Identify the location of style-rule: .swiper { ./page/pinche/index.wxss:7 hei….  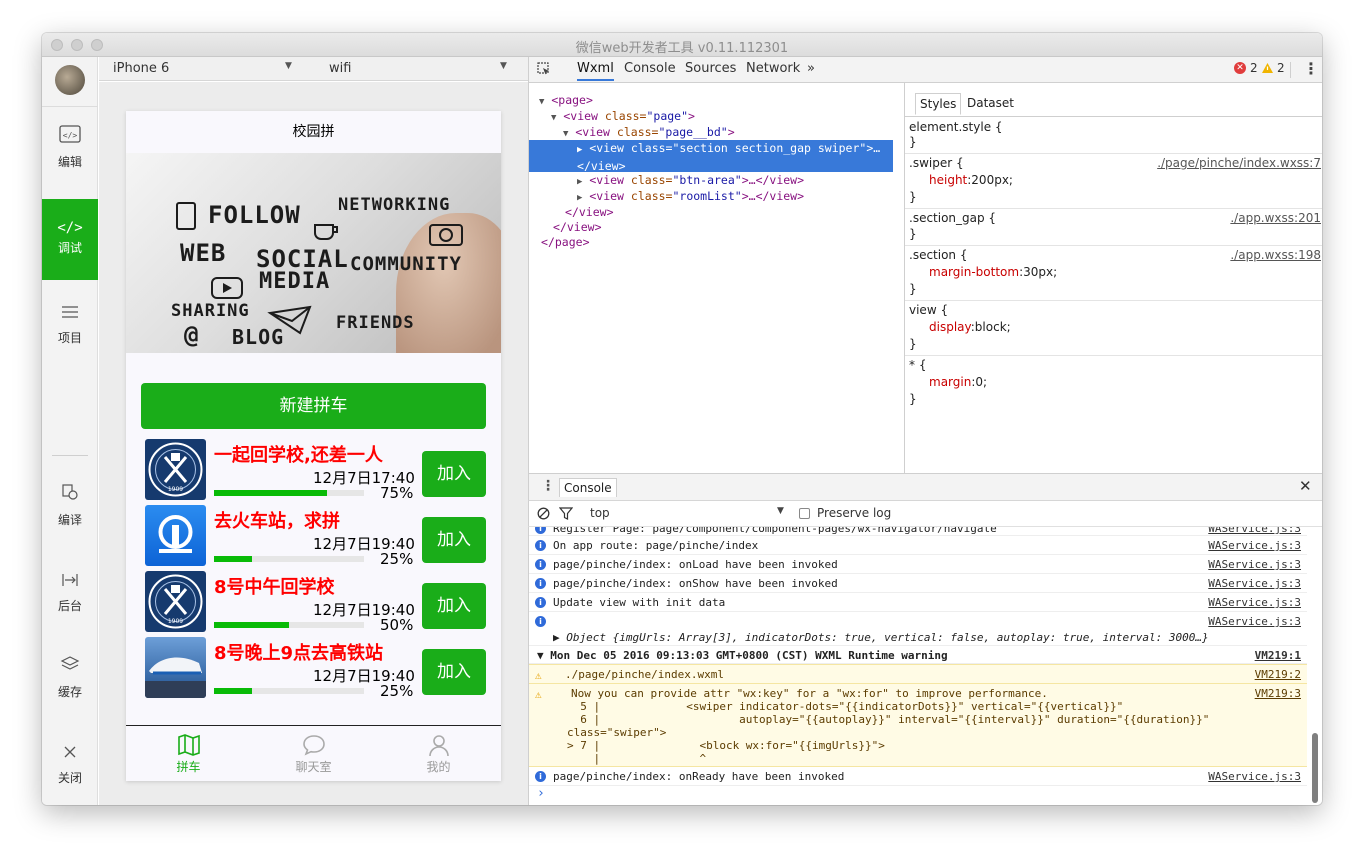
(1113, 181).